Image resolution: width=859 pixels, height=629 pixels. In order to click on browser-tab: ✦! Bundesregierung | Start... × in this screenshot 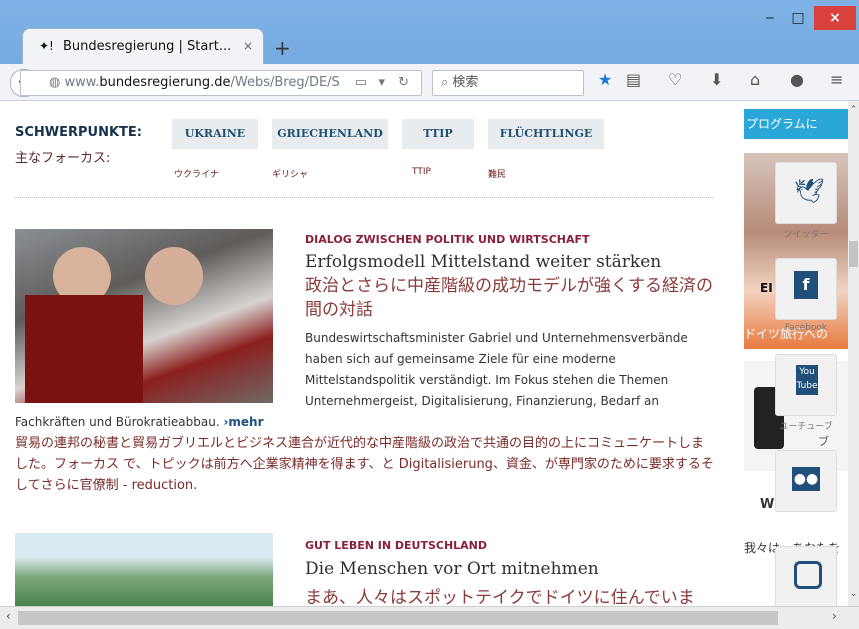, I will do `click(143, 46)`.